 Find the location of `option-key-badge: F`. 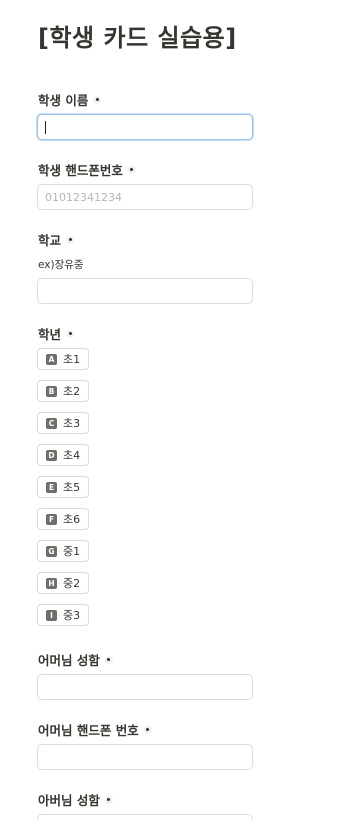

option-key-badge: F is located at coordinates (51, 519).